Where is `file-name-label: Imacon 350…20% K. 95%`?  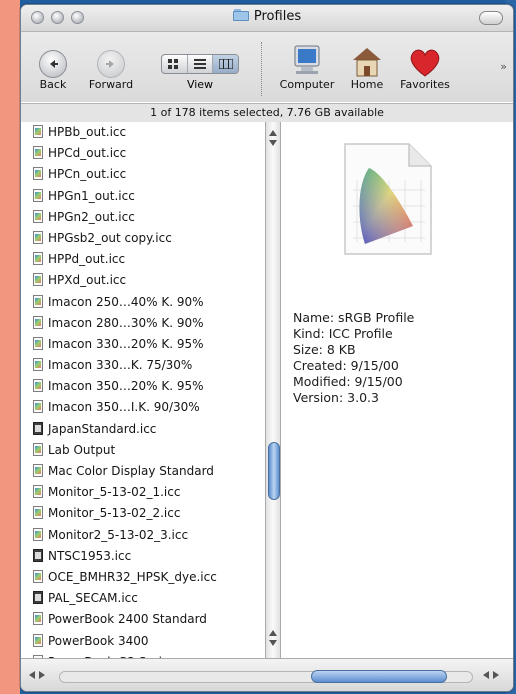 file-name-label: Imacon 350…20% K. 95% is located at coordinates (126, 386).